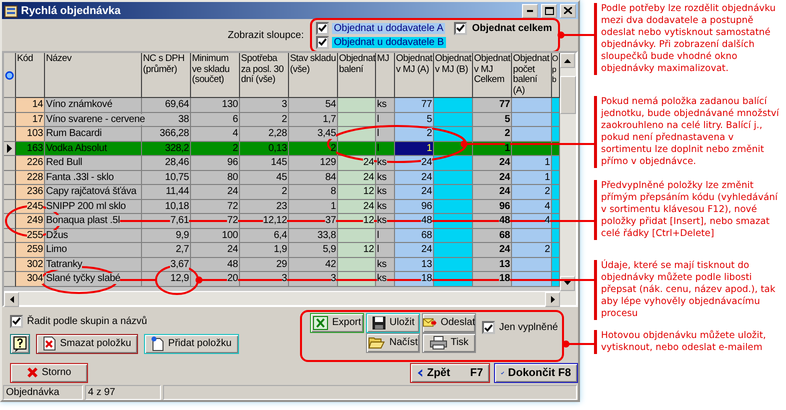 The image size is (786, 410). Describe the element at coordinates (337, 322) in the screenshot. I see `action-button: Export` at that location.